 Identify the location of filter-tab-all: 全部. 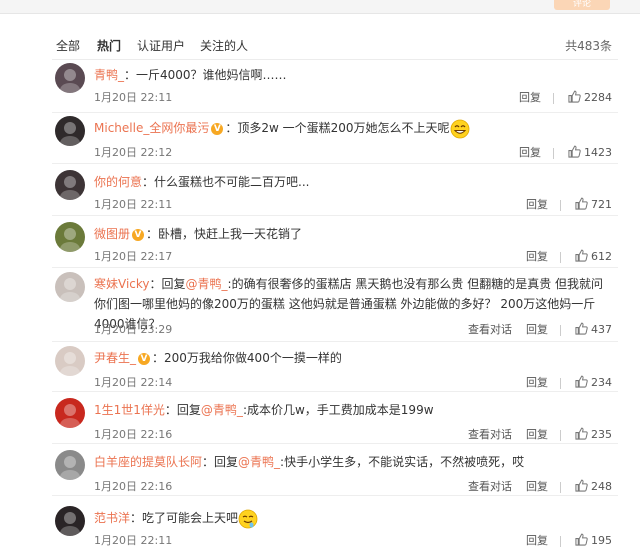
(68, 45).